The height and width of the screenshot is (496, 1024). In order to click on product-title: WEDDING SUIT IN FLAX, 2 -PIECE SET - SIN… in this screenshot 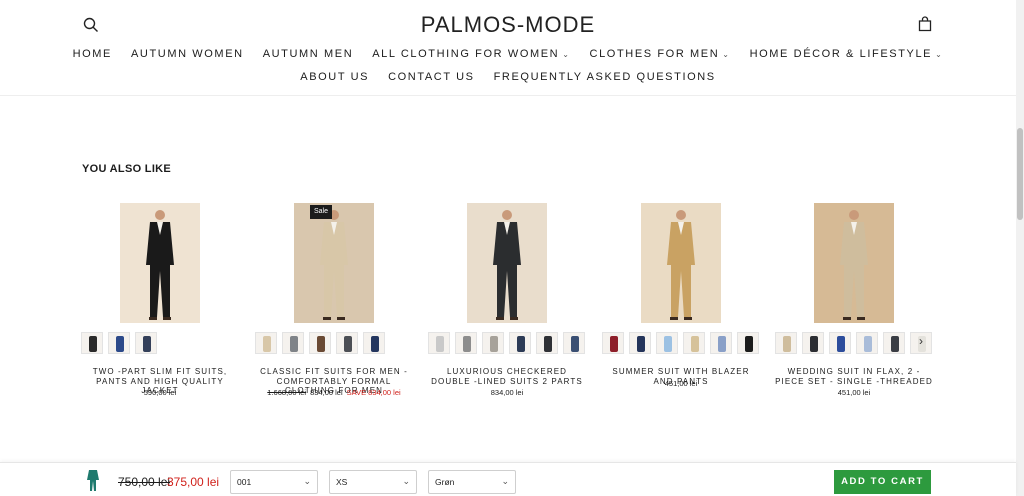, I will do `click(854, 376)`.